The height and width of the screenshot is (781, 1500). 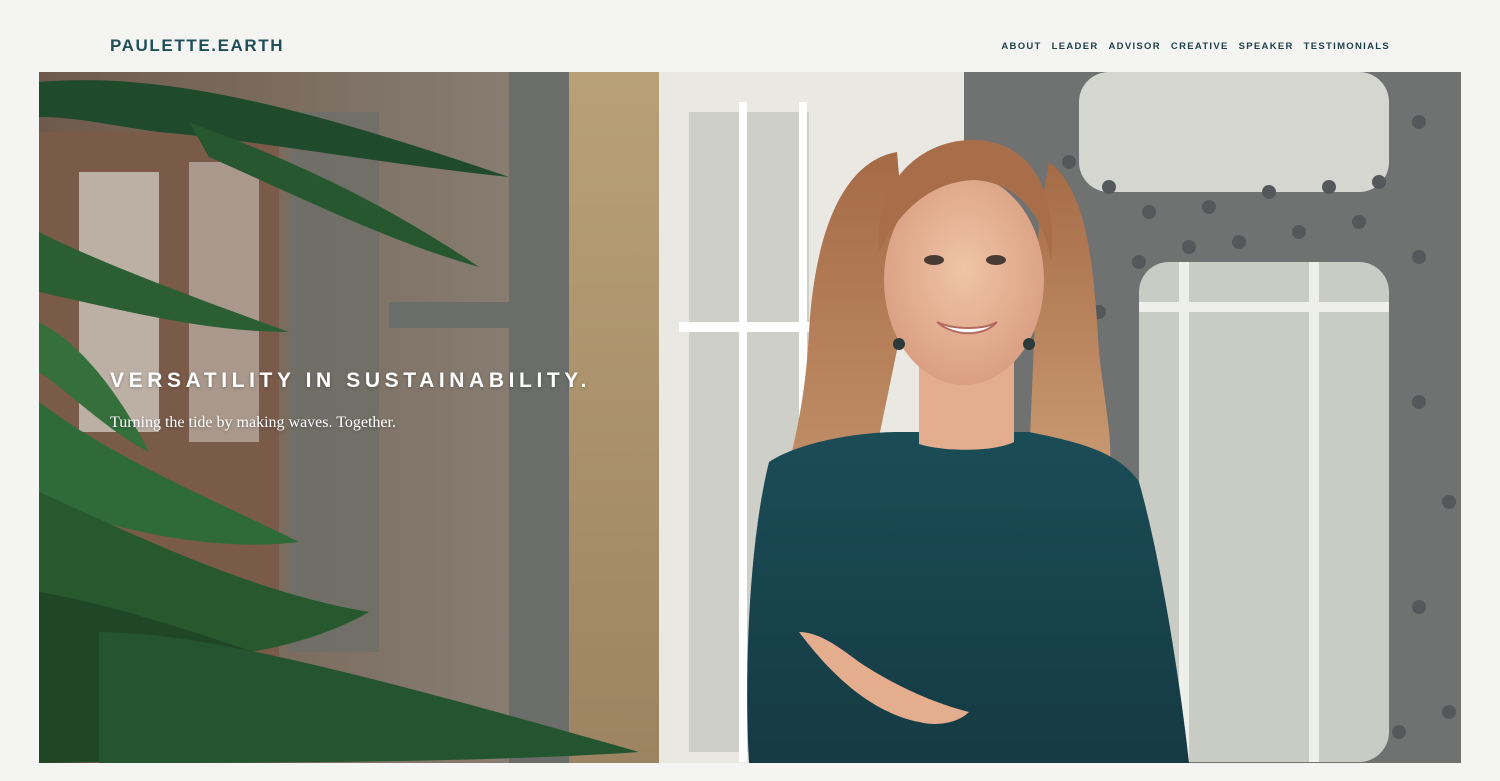 I want to click on nav-speaker: SPEAKER, so click(x=1266, y=46).